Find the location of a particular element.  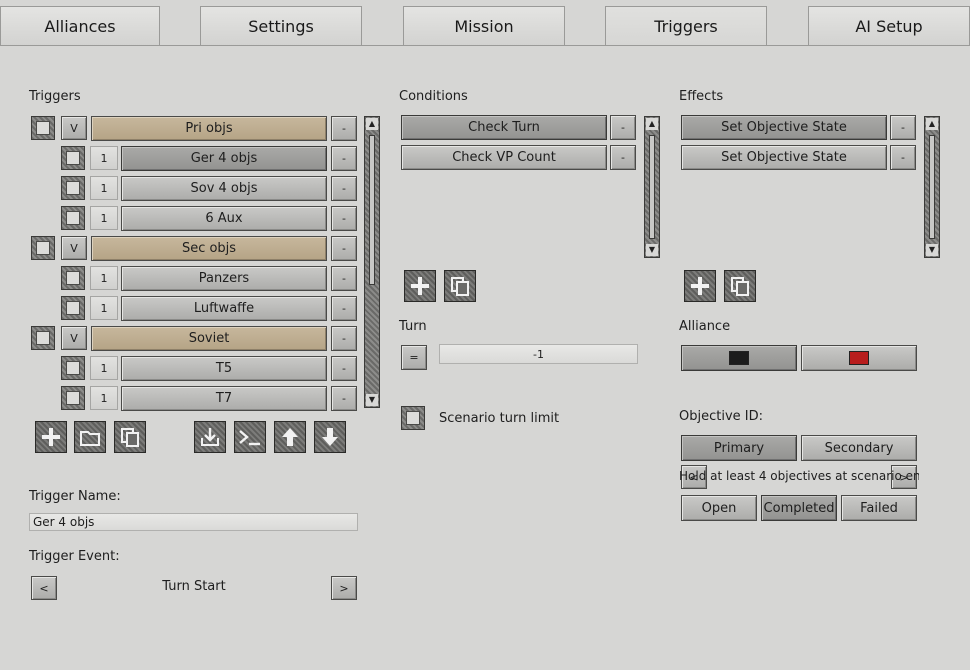

trigger-group: Pri objs is located at coordinates (209, 128).